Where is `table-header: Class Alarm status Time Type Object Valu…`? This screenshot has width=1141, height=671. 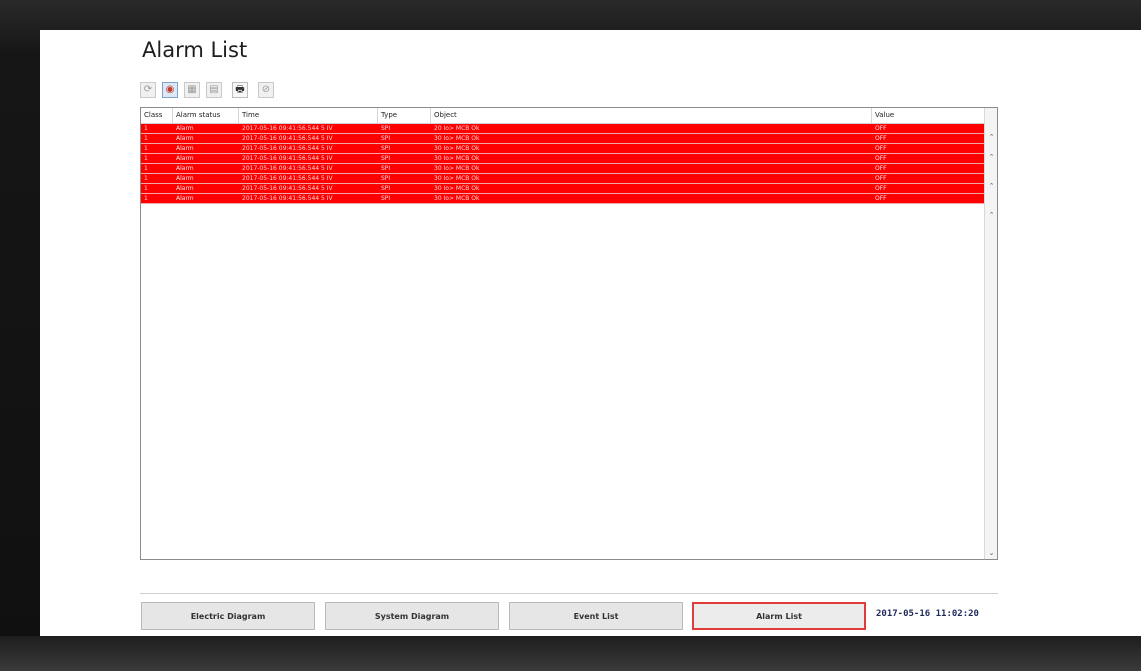 table-header: Class Alarm status Time Type Object Valu… is located at coordinates (562, 116).